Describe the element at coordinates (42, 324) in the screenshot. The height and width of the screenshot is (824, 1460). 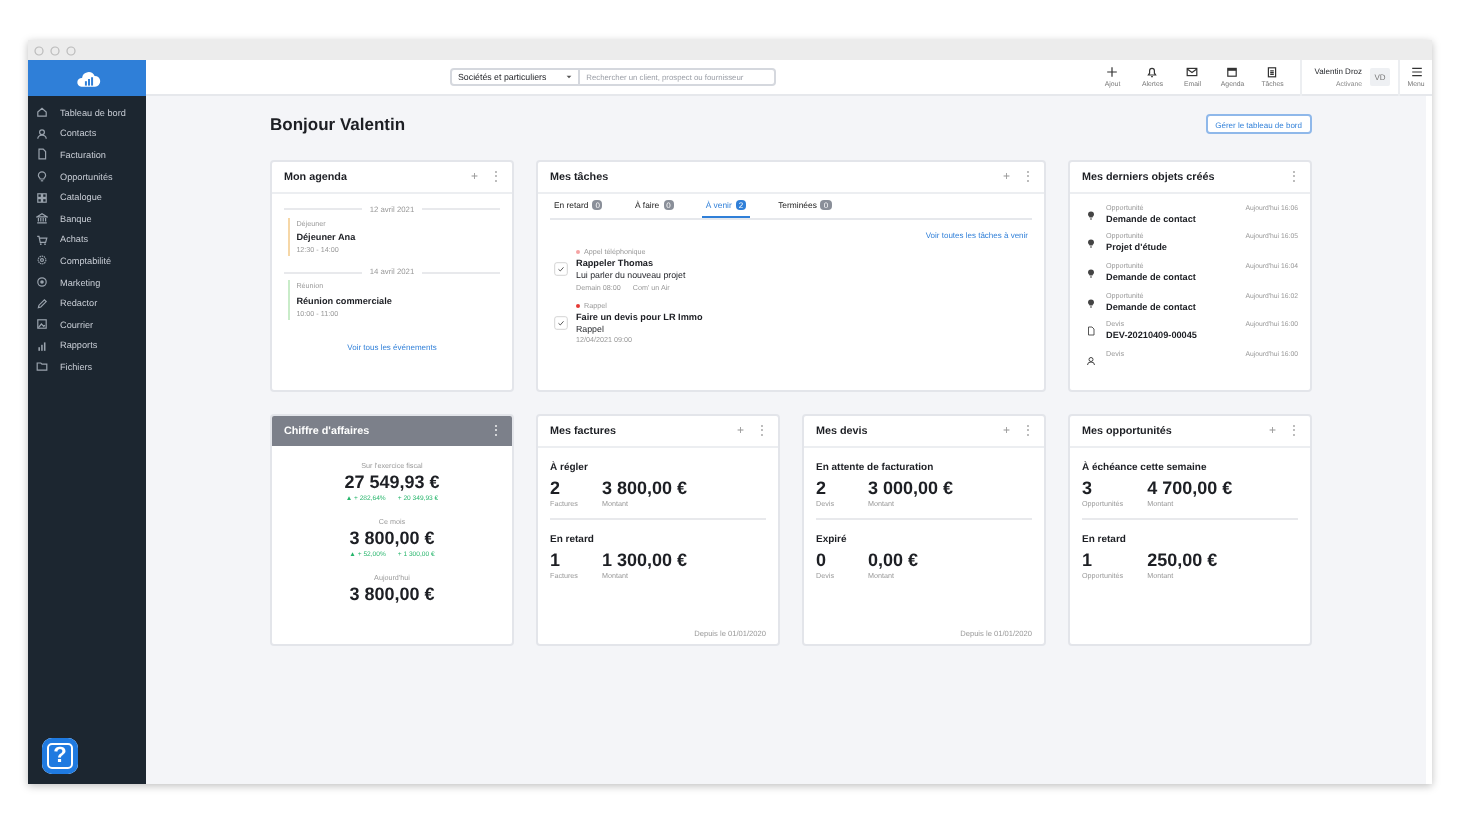
I see `image-icon` at that location.